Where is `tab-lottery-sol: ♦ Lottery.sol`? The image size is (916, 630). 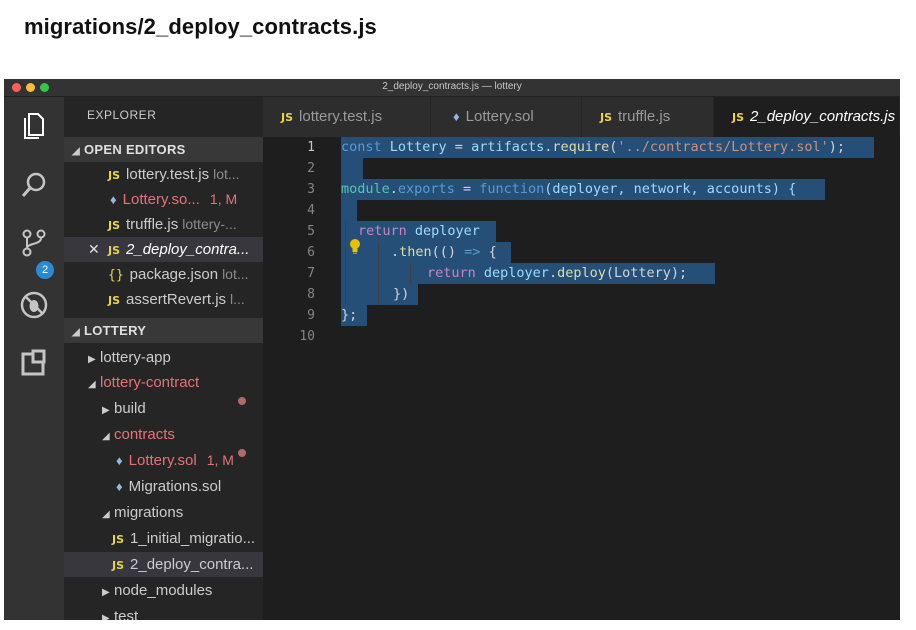
tab-lottery-sol: ♦ Lottery.sol is located at coordinates (506, 117).